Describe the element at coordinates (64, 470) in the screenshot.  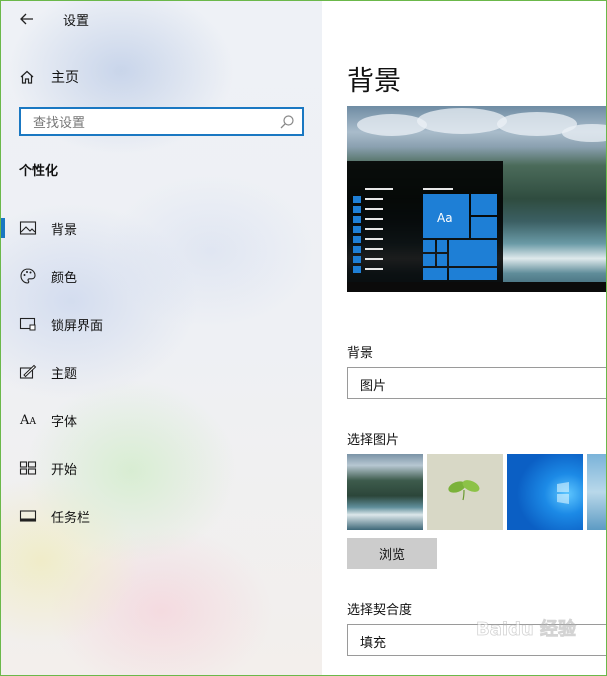
I see `sidebar-item-label: 开始` at that location.